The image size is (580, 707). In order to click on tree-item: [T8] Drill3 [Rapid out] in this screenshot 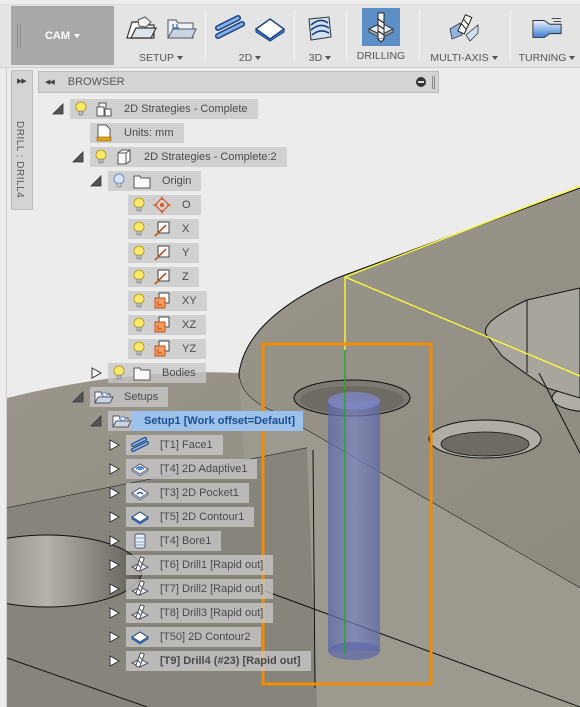, I will do `click(191, 613)`.